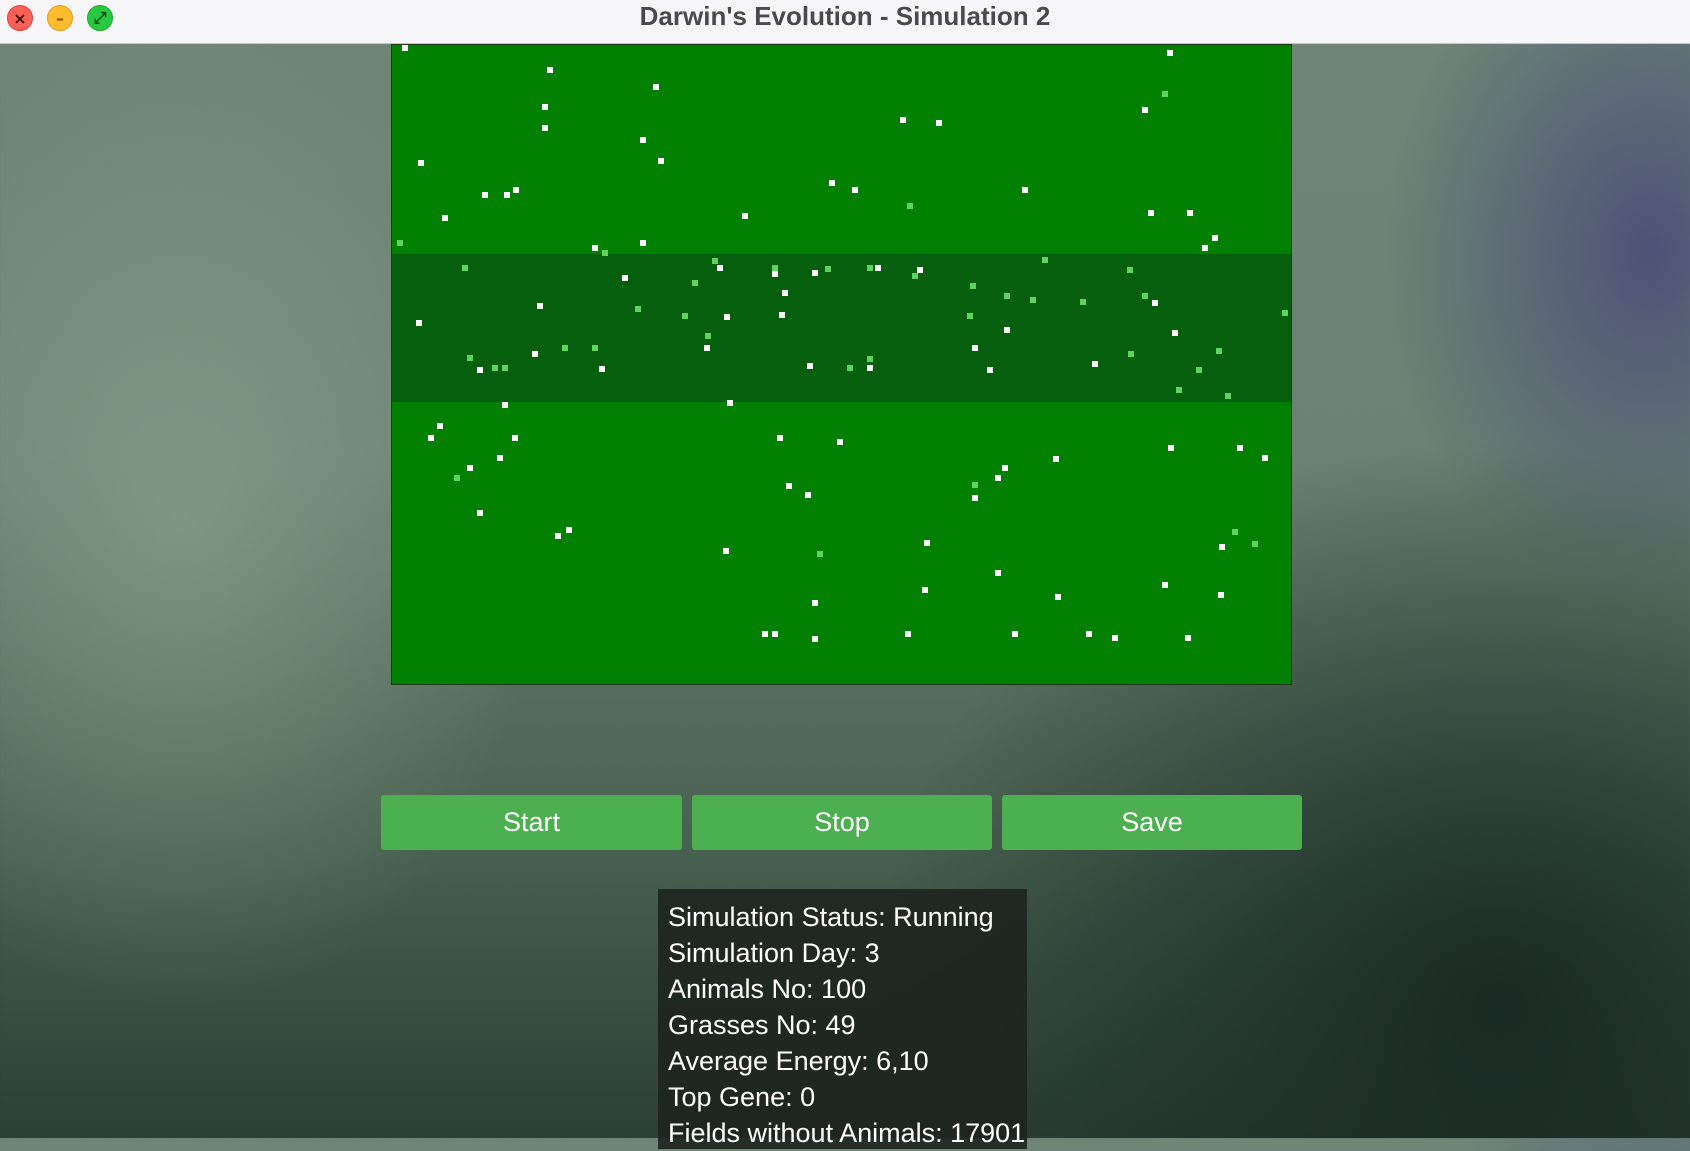 This screenshot has width=1690, height=1151. I want to click on start-button: Start, so click(531, 822).